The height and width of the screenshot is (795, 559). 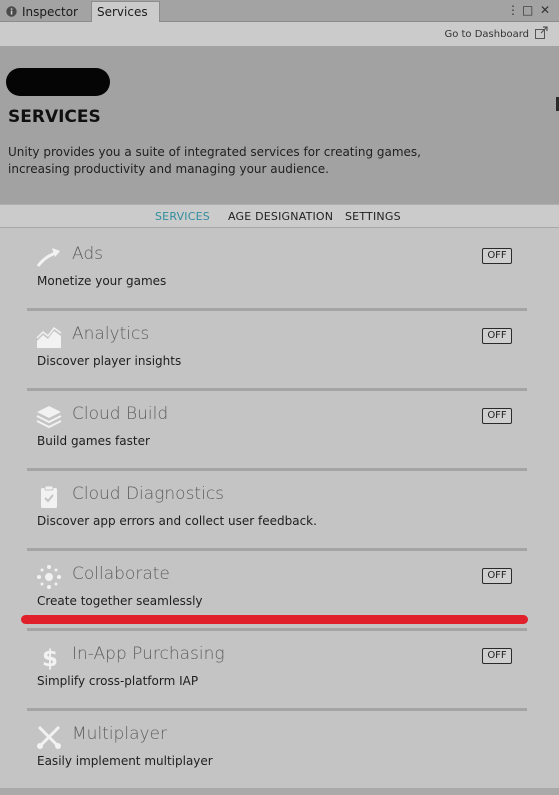 What do you see at coordinates (527, 10) in the screenshot?
I see `maximize-icon: □` at bounding box center [527, 10].